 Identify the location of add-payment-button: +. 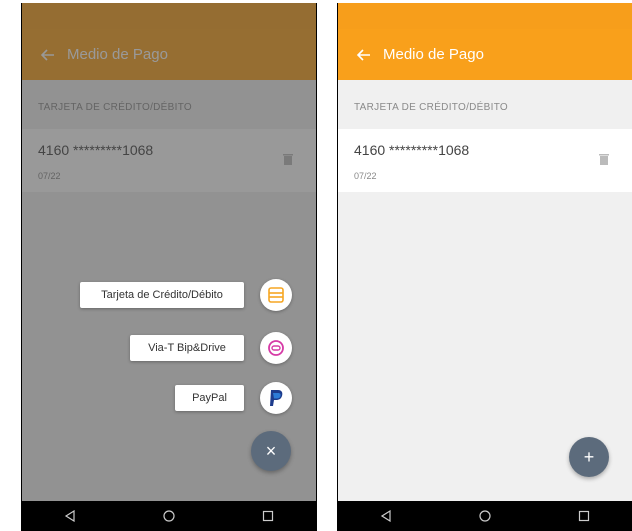
(589, 457).